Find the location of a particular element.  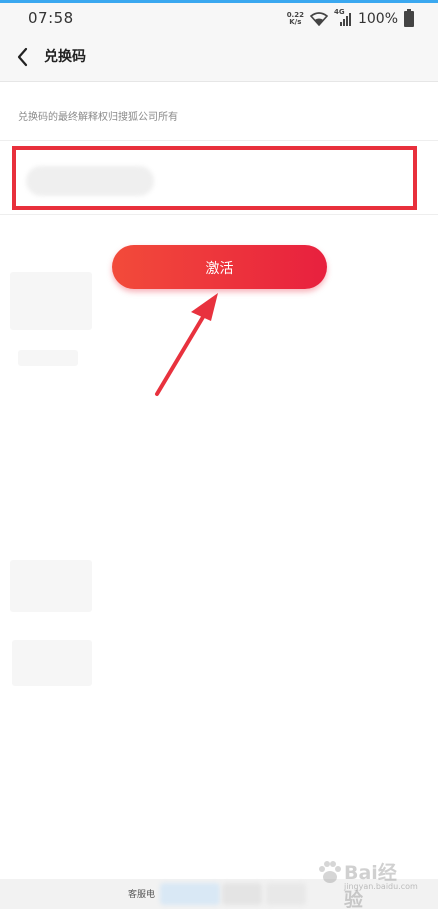

redeem-notice: 兑换码的最终解释权归搜狐公司所有 is located at coordinates (98, 117).